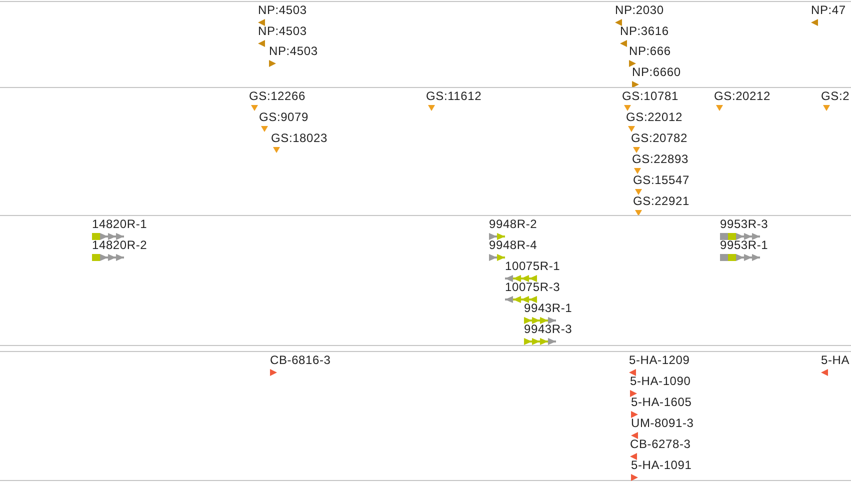 The height and width of the screenshot is (482, 851). Describe the element at coordinates (661, 201) in the screenshot. I see `feature-label: GS:22921` at that location.